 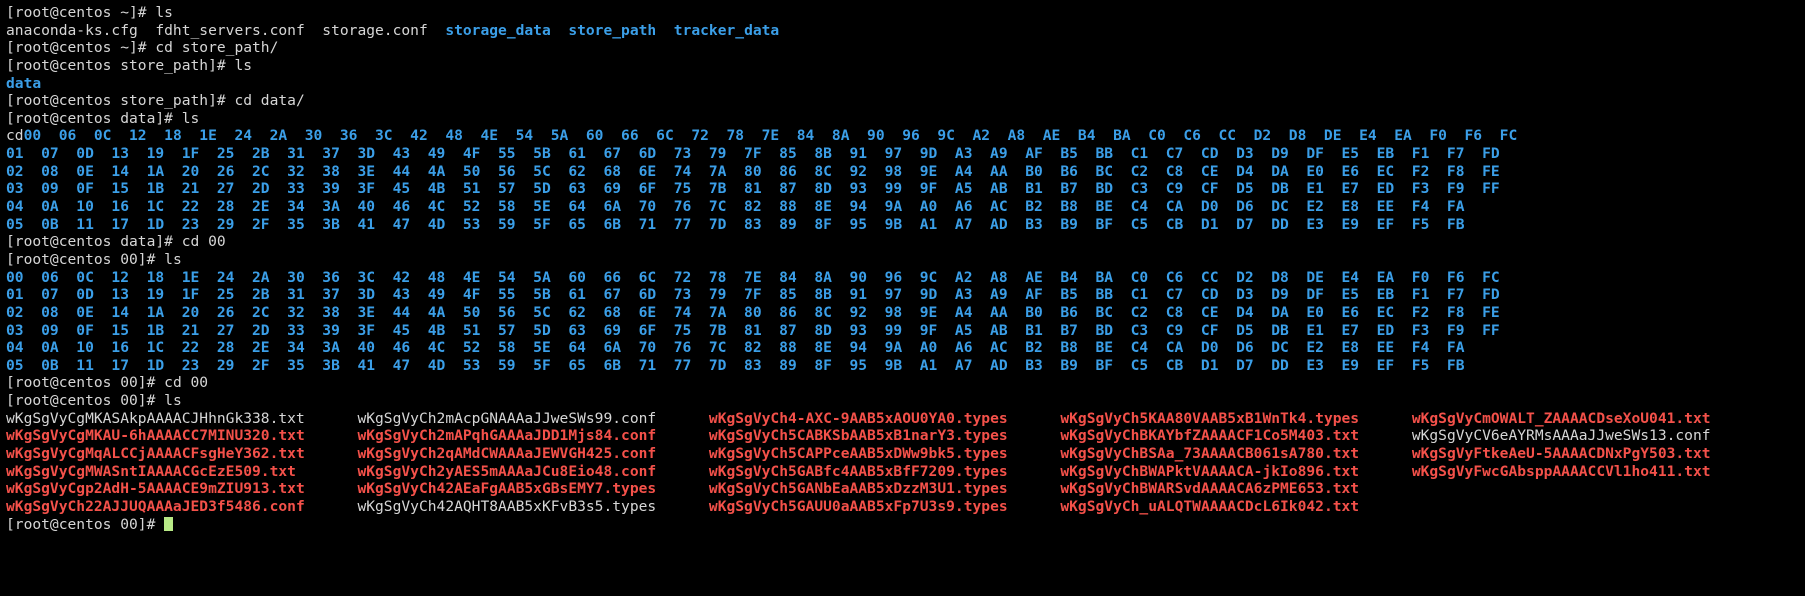 I want to click on file-name: wKgSgVyCgMqALCCjAAAACFsgHeY362.txt, so click(x=181, y=453).